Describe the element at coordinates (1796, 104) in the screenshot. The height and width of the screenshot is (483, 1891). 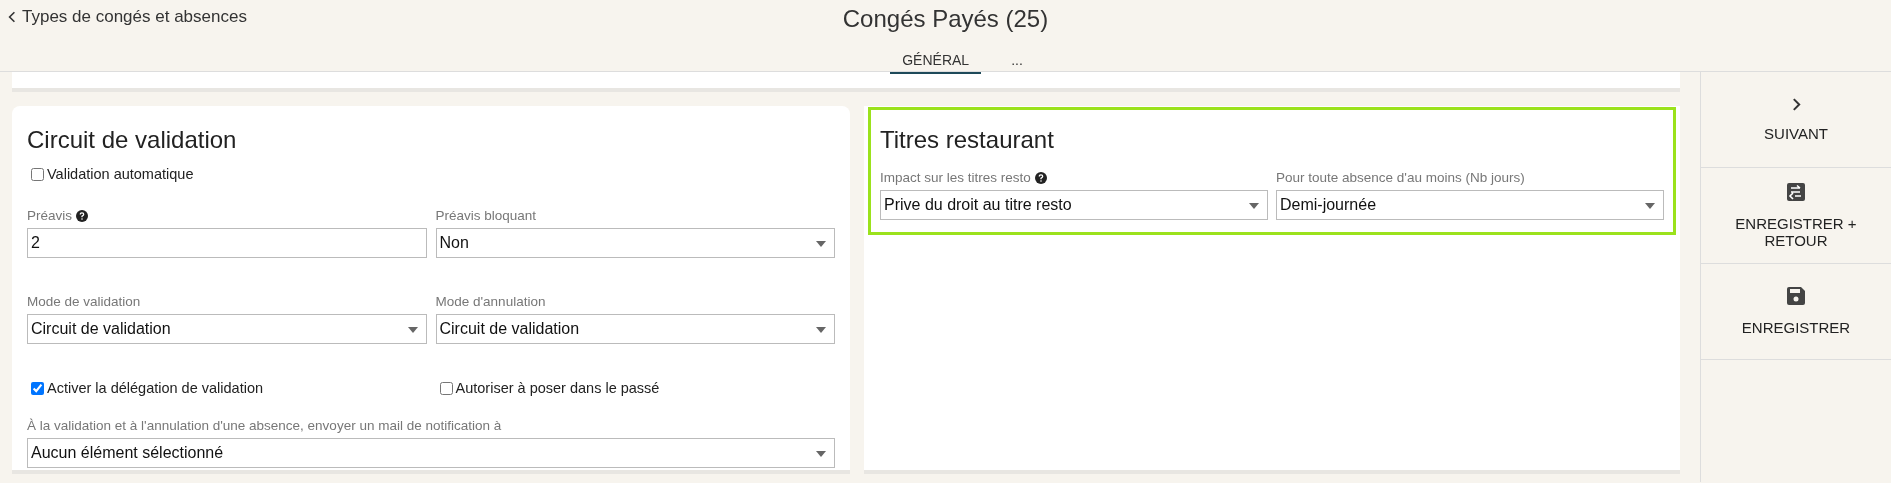
I see `chevron-right-icon` at that location.